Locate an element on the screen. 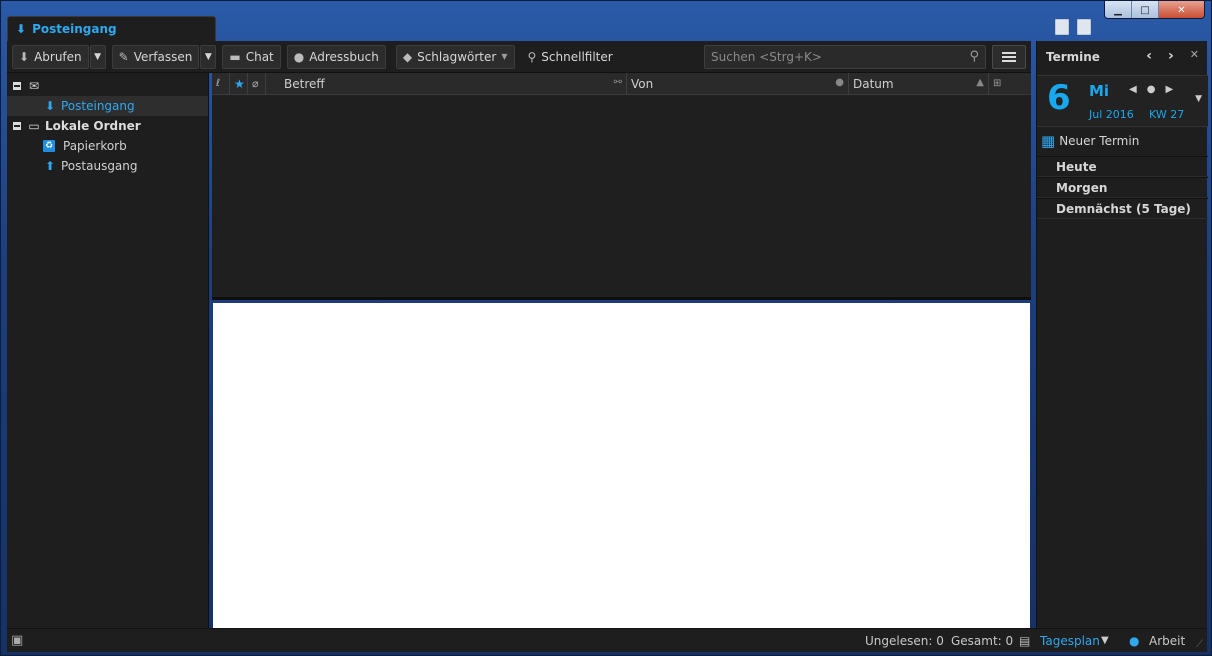 The height and width of the screenshot is (656, 1212). close-icon: ✕ is located at coordinates (1194, 56).